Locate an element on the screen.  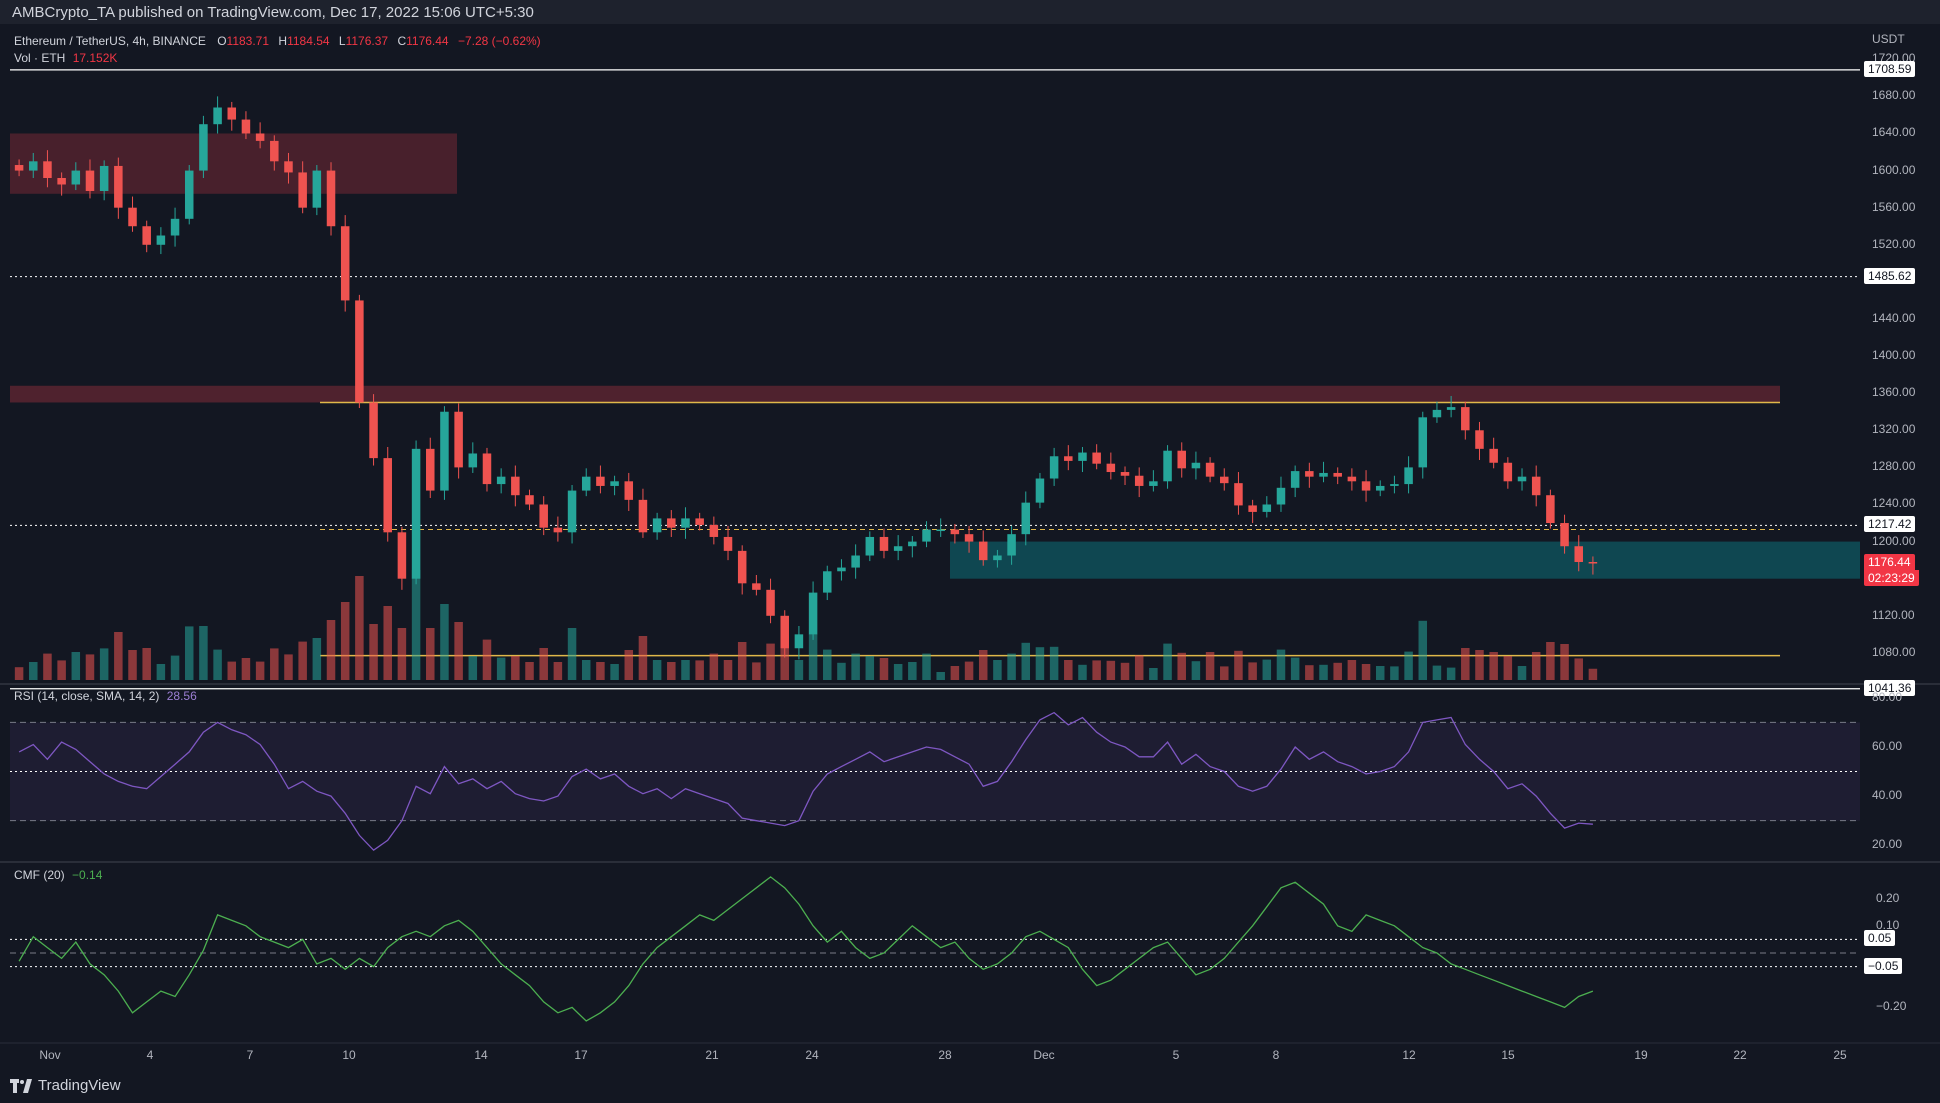
time-tick-label: 7 is located at coordinates (250, 1055).